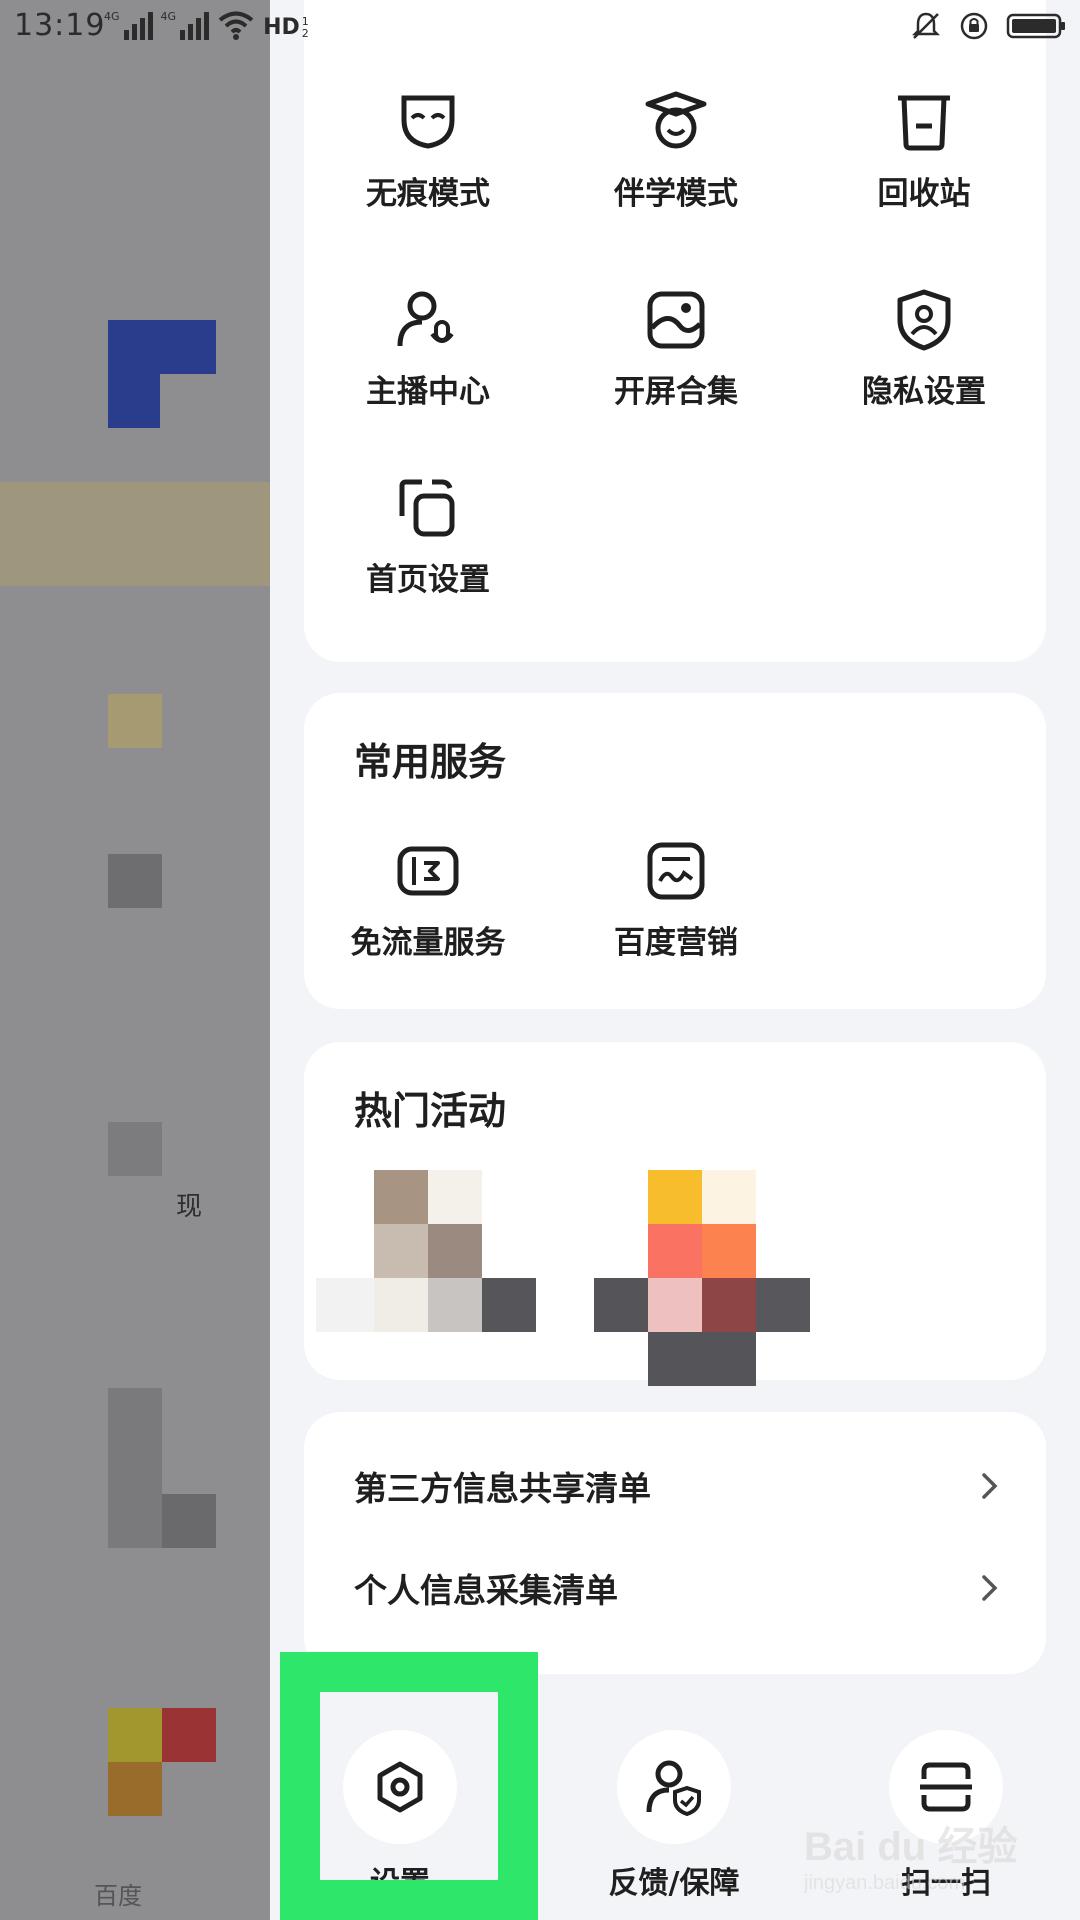  I want to click on graduation-cap-icon, so click(676, 120).